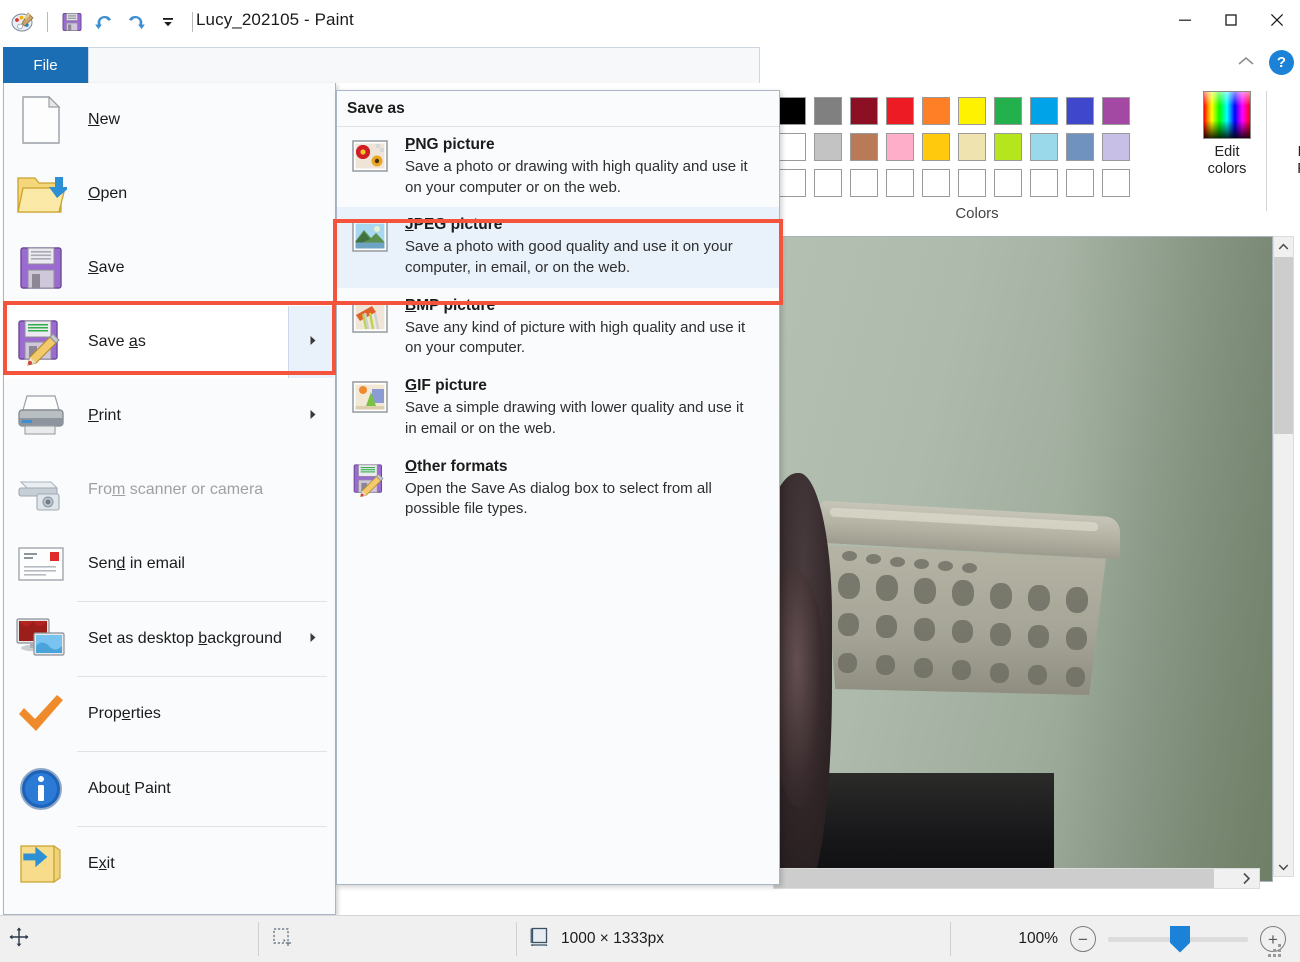 The image size is (1300, 962). I want to click on color-swatch-r2-c4, so click(900, 147).